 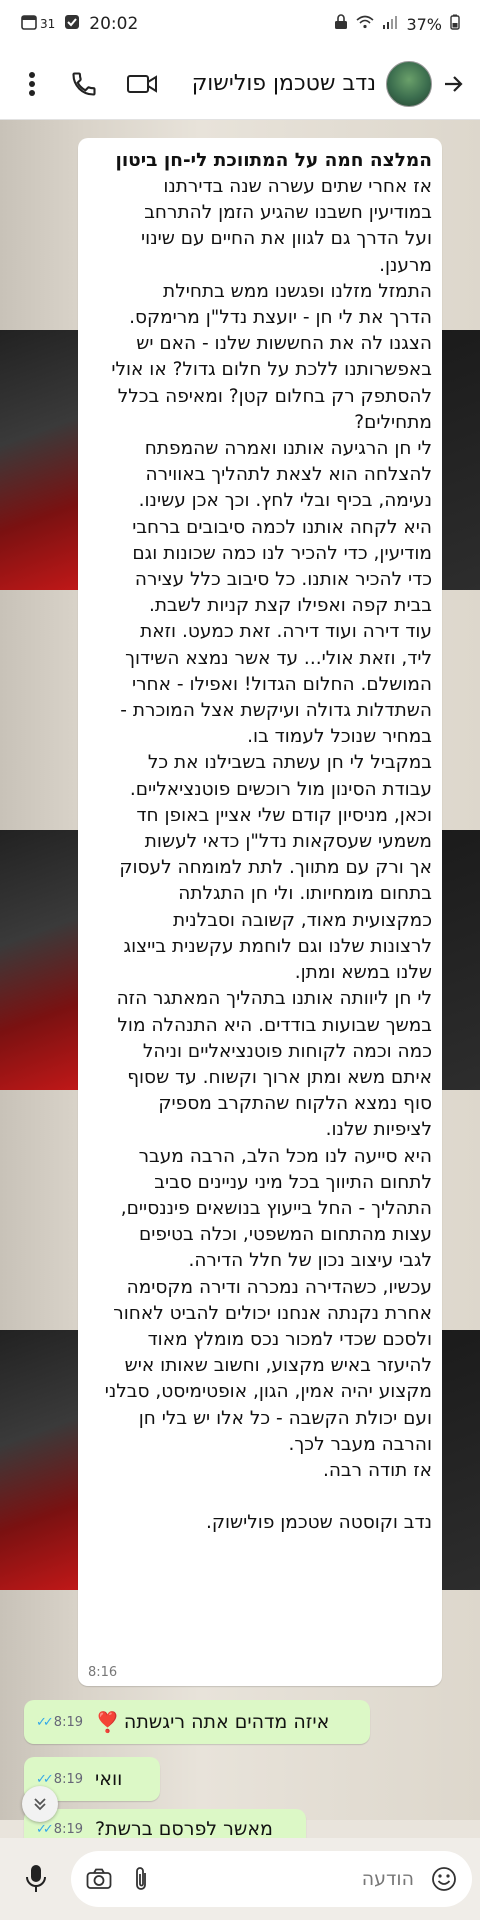 I want to click on double-chevron-down-icon, so click(x=40, y=1804).